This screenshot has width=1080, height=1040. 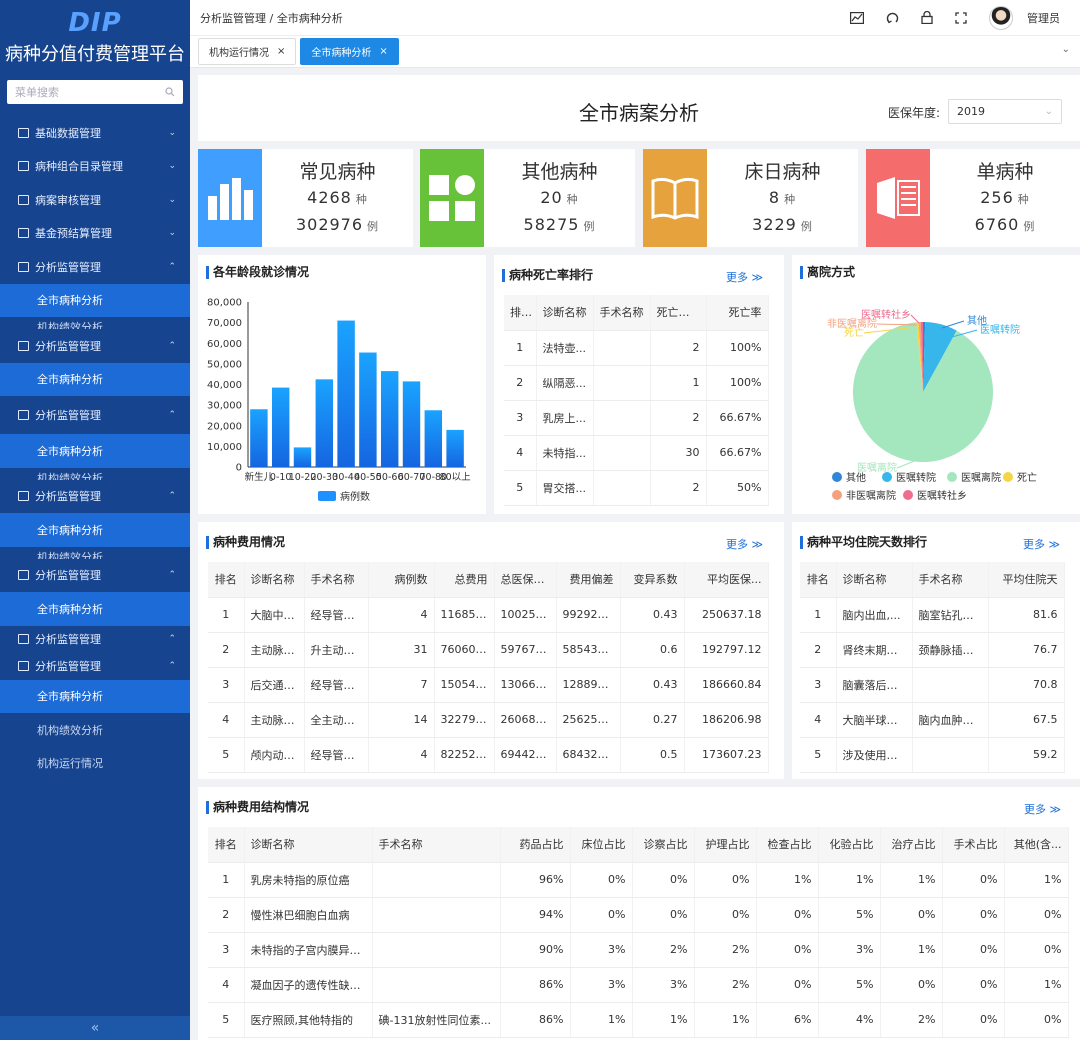 I want to click on table-row: 3 乳房上... 2 66.67%, so click(x=636, y=418).